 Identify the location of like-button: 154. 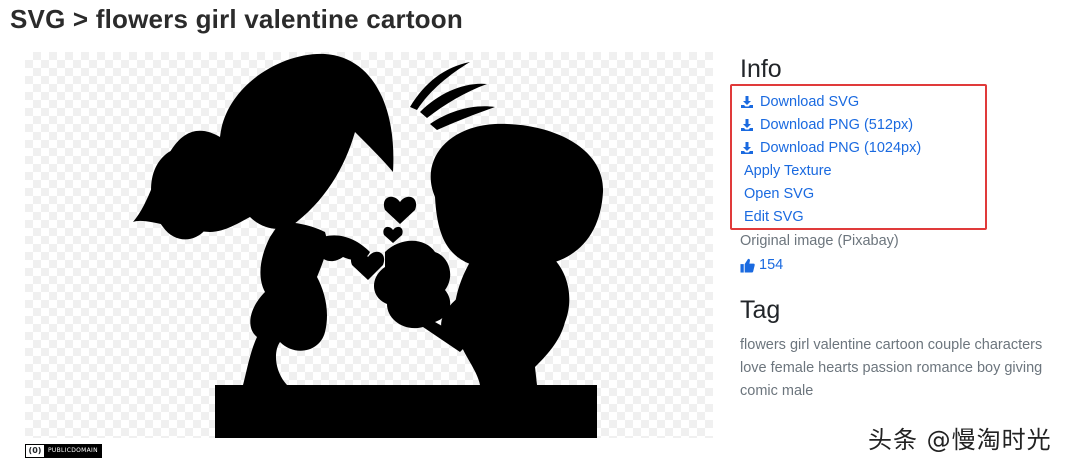
(761, 265).